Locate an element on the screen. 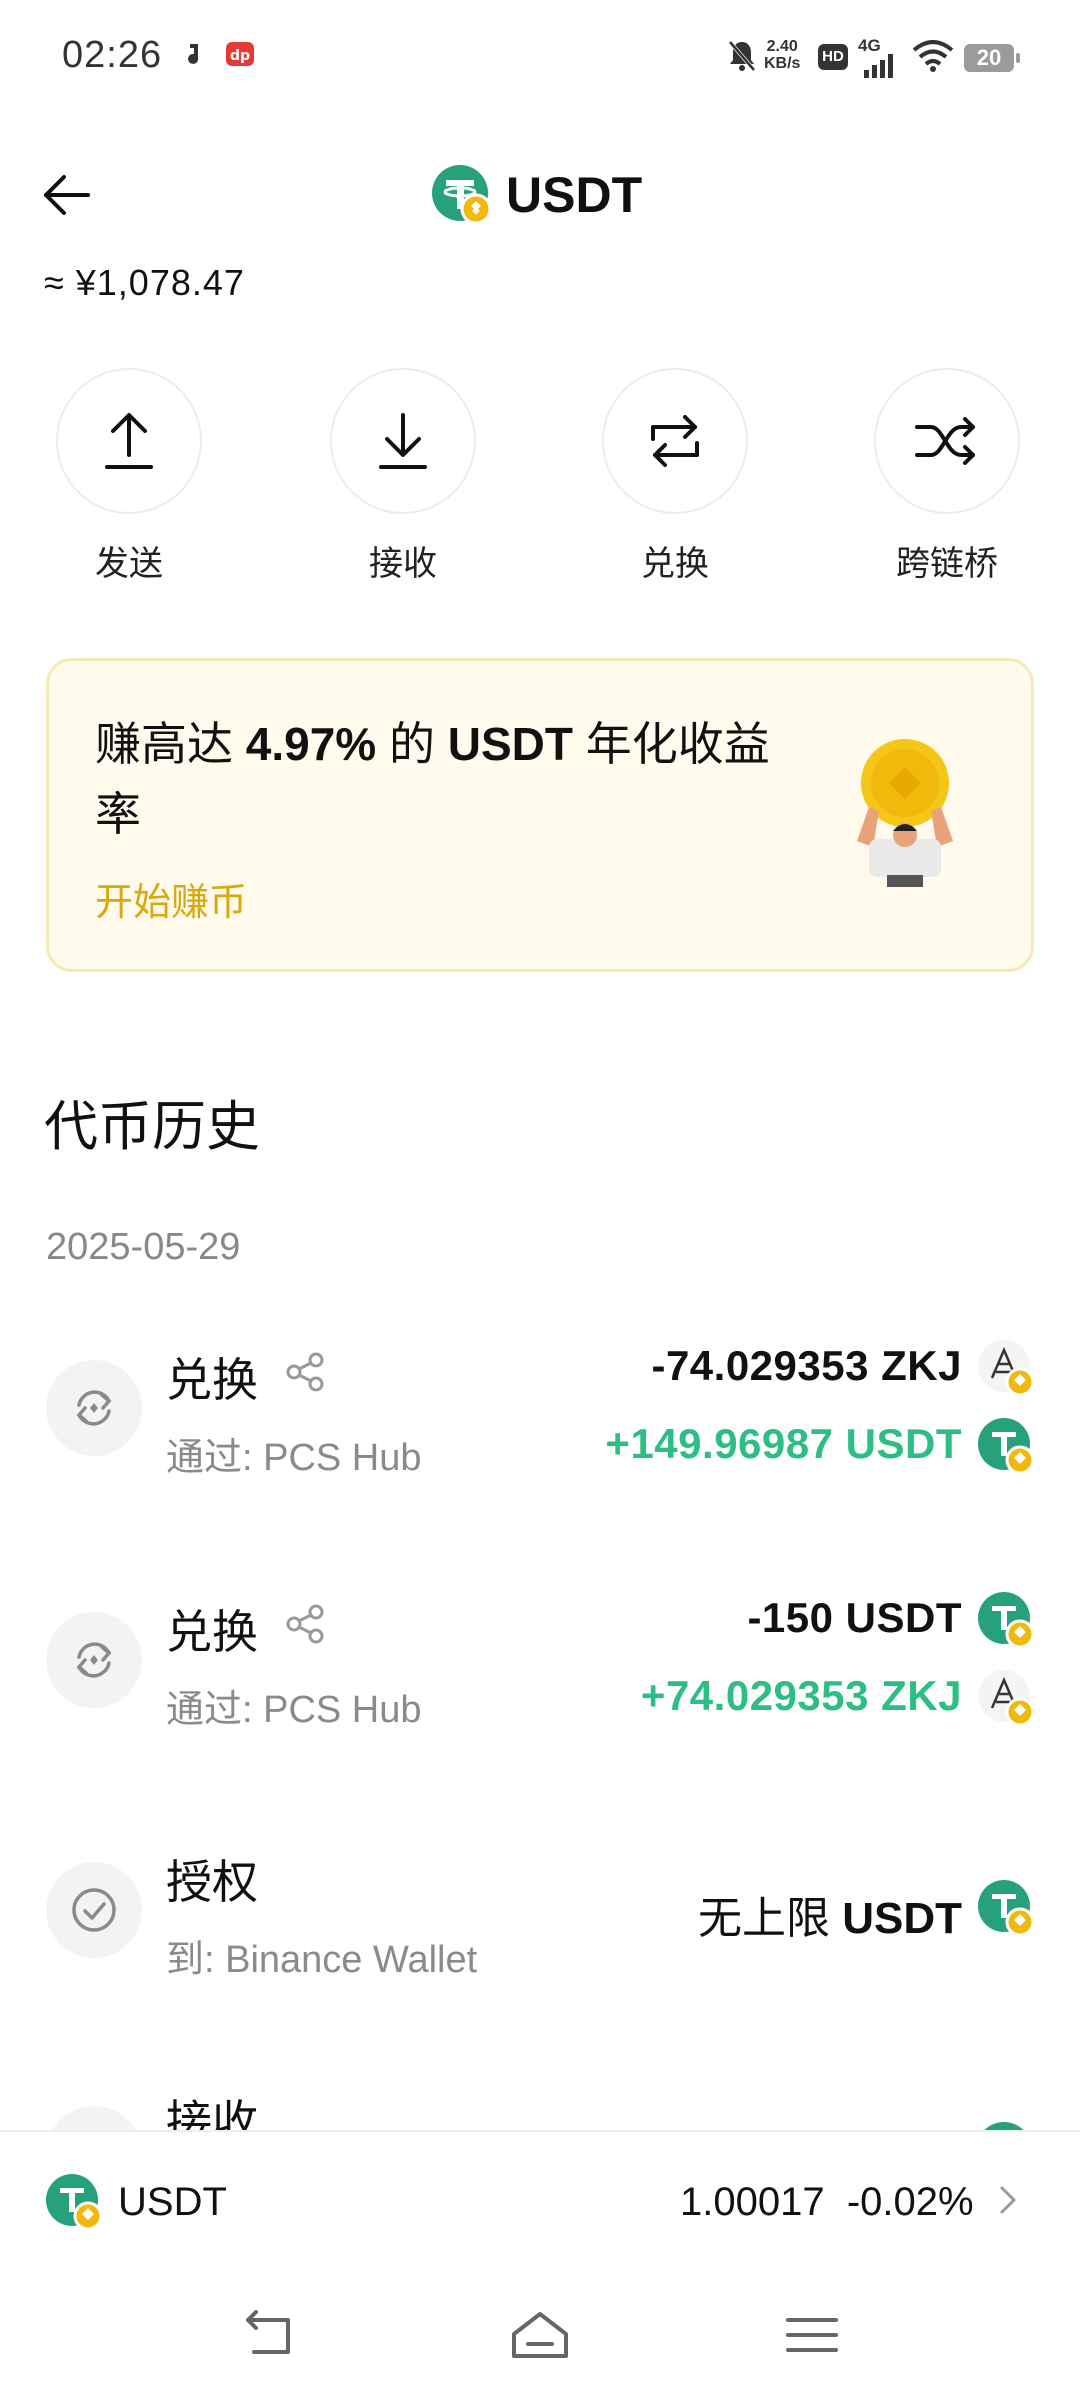 Image resolution: width=1080 pixels, height=2400 pixels. tx-amount-out: -150 USDT is located at coordinates (854, 1617).